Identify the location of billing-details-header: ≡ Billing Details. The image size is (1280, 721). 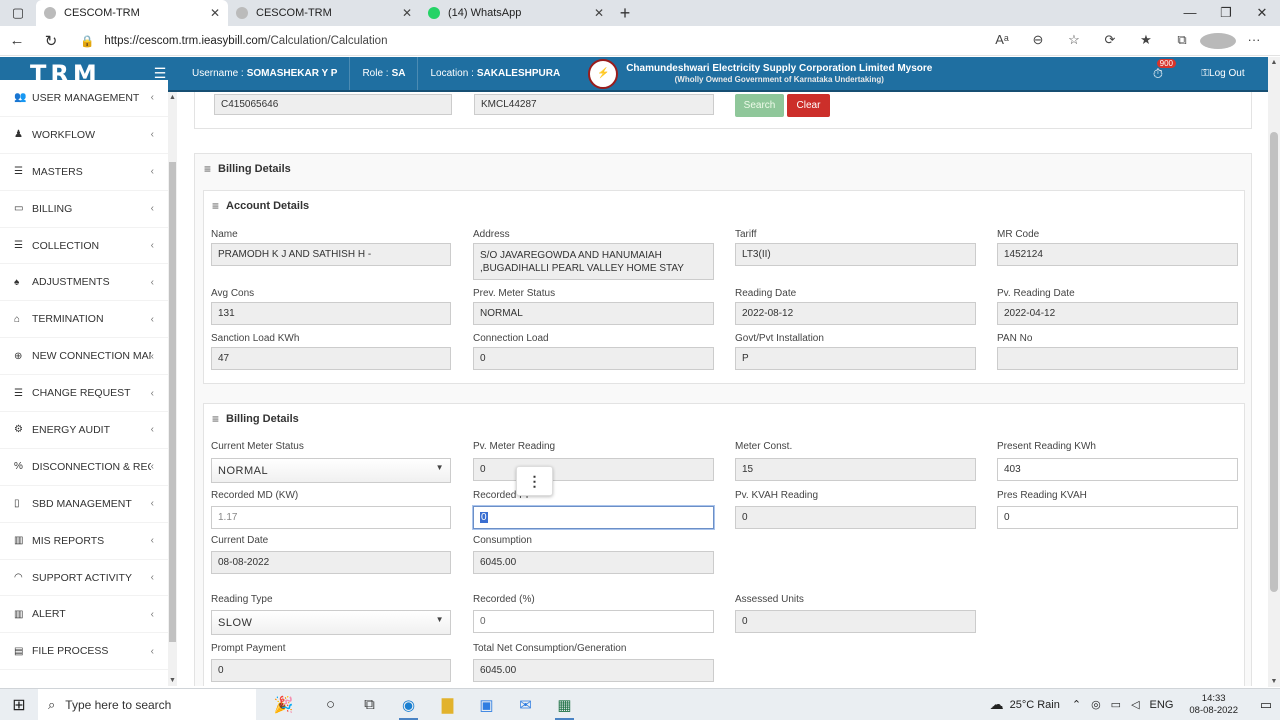
(247, 169).